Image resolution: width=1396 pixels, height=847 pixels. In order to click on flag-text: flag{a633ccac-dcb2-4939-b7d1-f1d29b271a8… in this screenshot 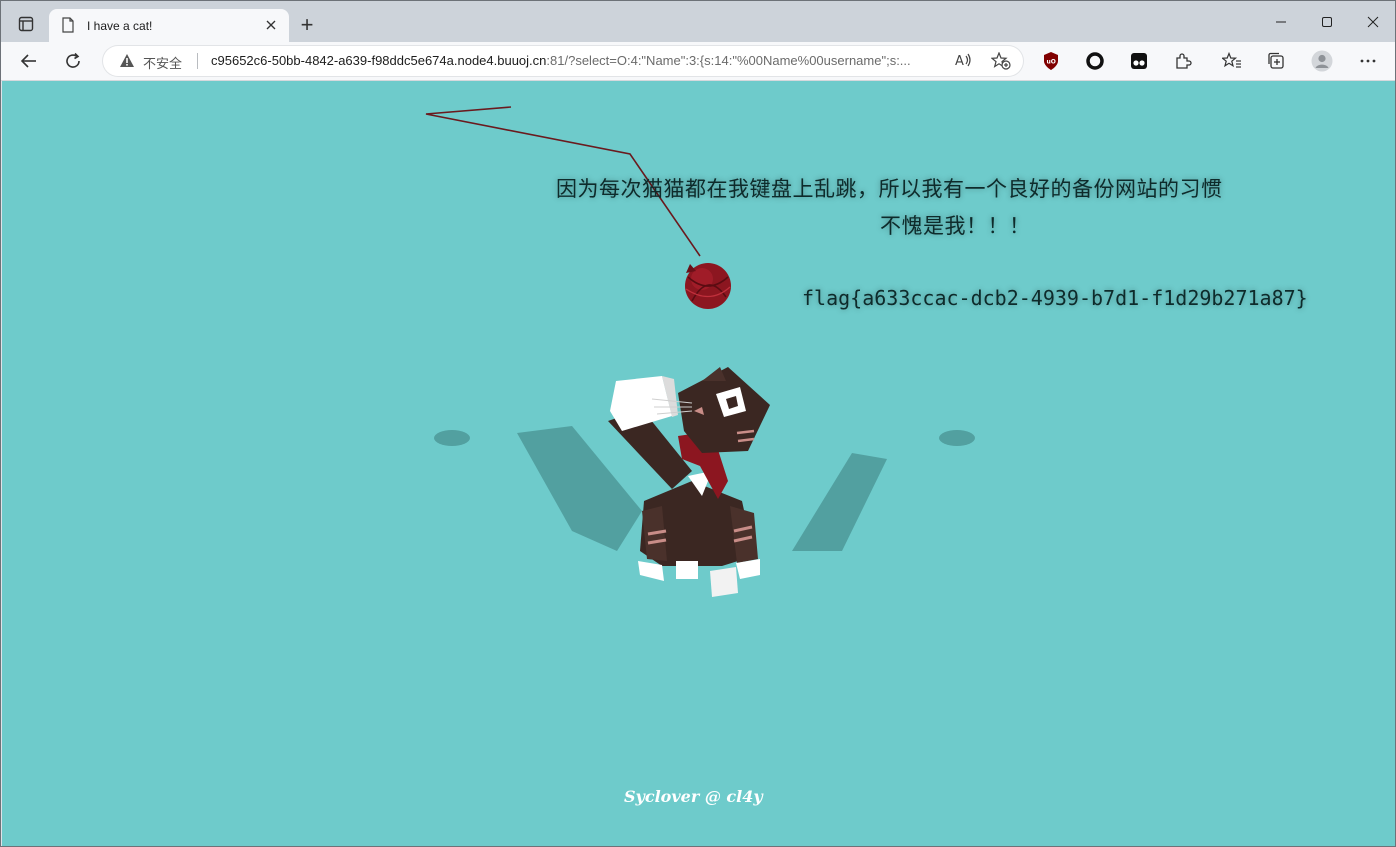, I will do `click(1055, 298)`.